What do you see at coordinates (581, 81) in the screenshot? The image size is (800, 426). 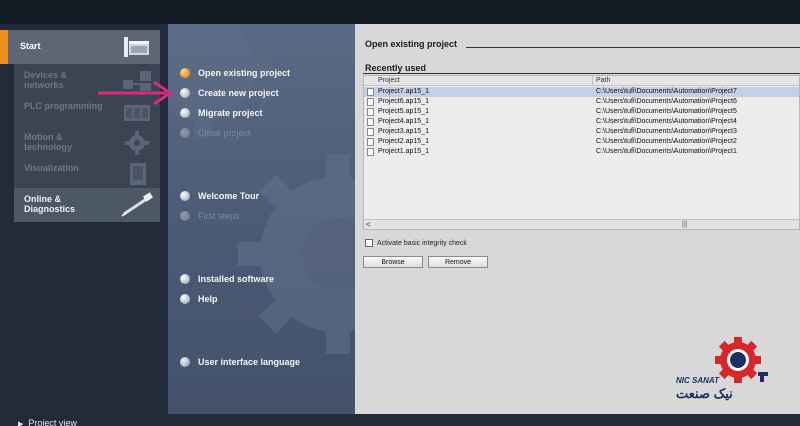 I see `table-header: Project Path` at bounding box center [581, 81].